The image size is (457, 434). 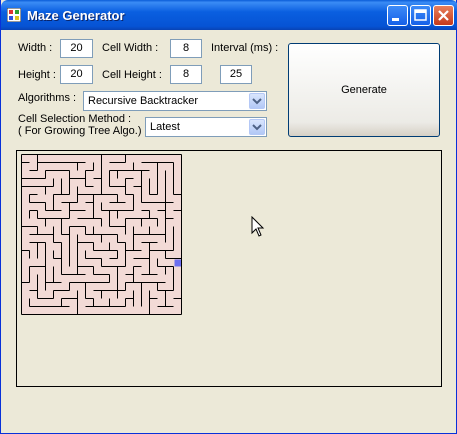 What do you see at coordinates (397, 15) in the screenshot?
I see `minimize-button` at bounding box center [397, 15].